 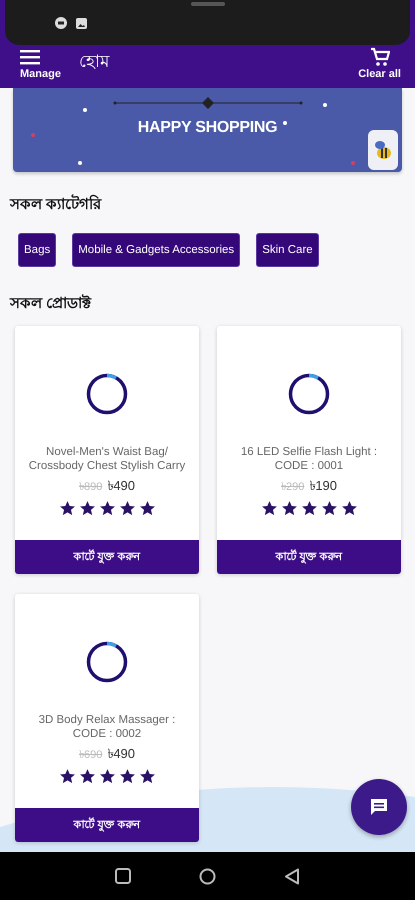 I want to click on product-card: 16 LED Selfie Flash Light : CODE : 0001 ৳290 ৳190 কার্টে যুক্ত করুন, so click(x=309, y=450).